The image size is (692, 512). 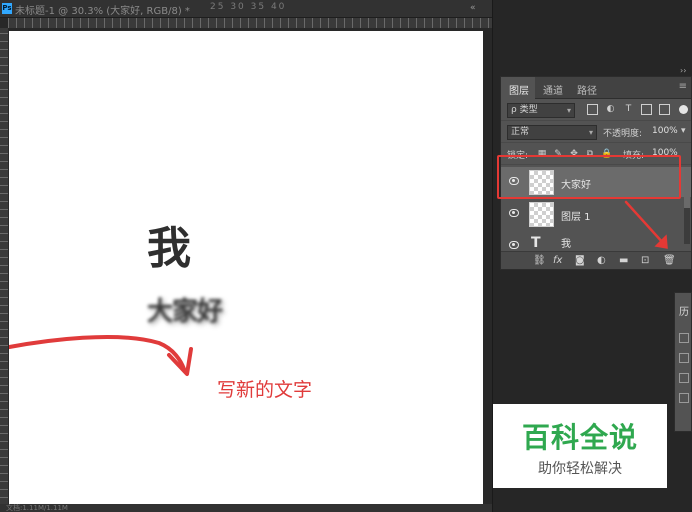 What do you see at coordinates (185, 312) in the screenshot?
I see `canvas-text-blurred: 大家好` at bounding box center [185, 312].